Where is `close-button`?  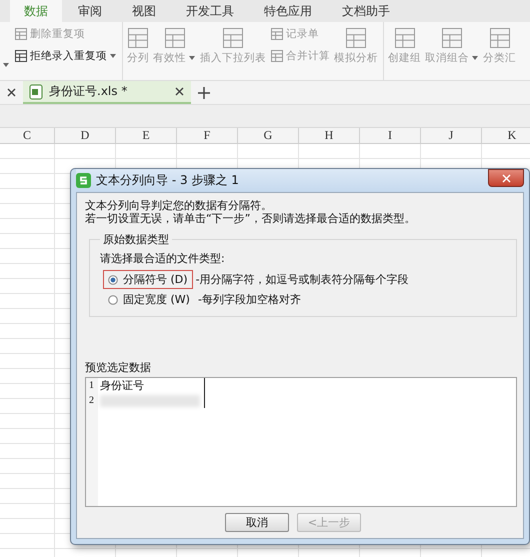
close-button is located at coordinates (506, 178).